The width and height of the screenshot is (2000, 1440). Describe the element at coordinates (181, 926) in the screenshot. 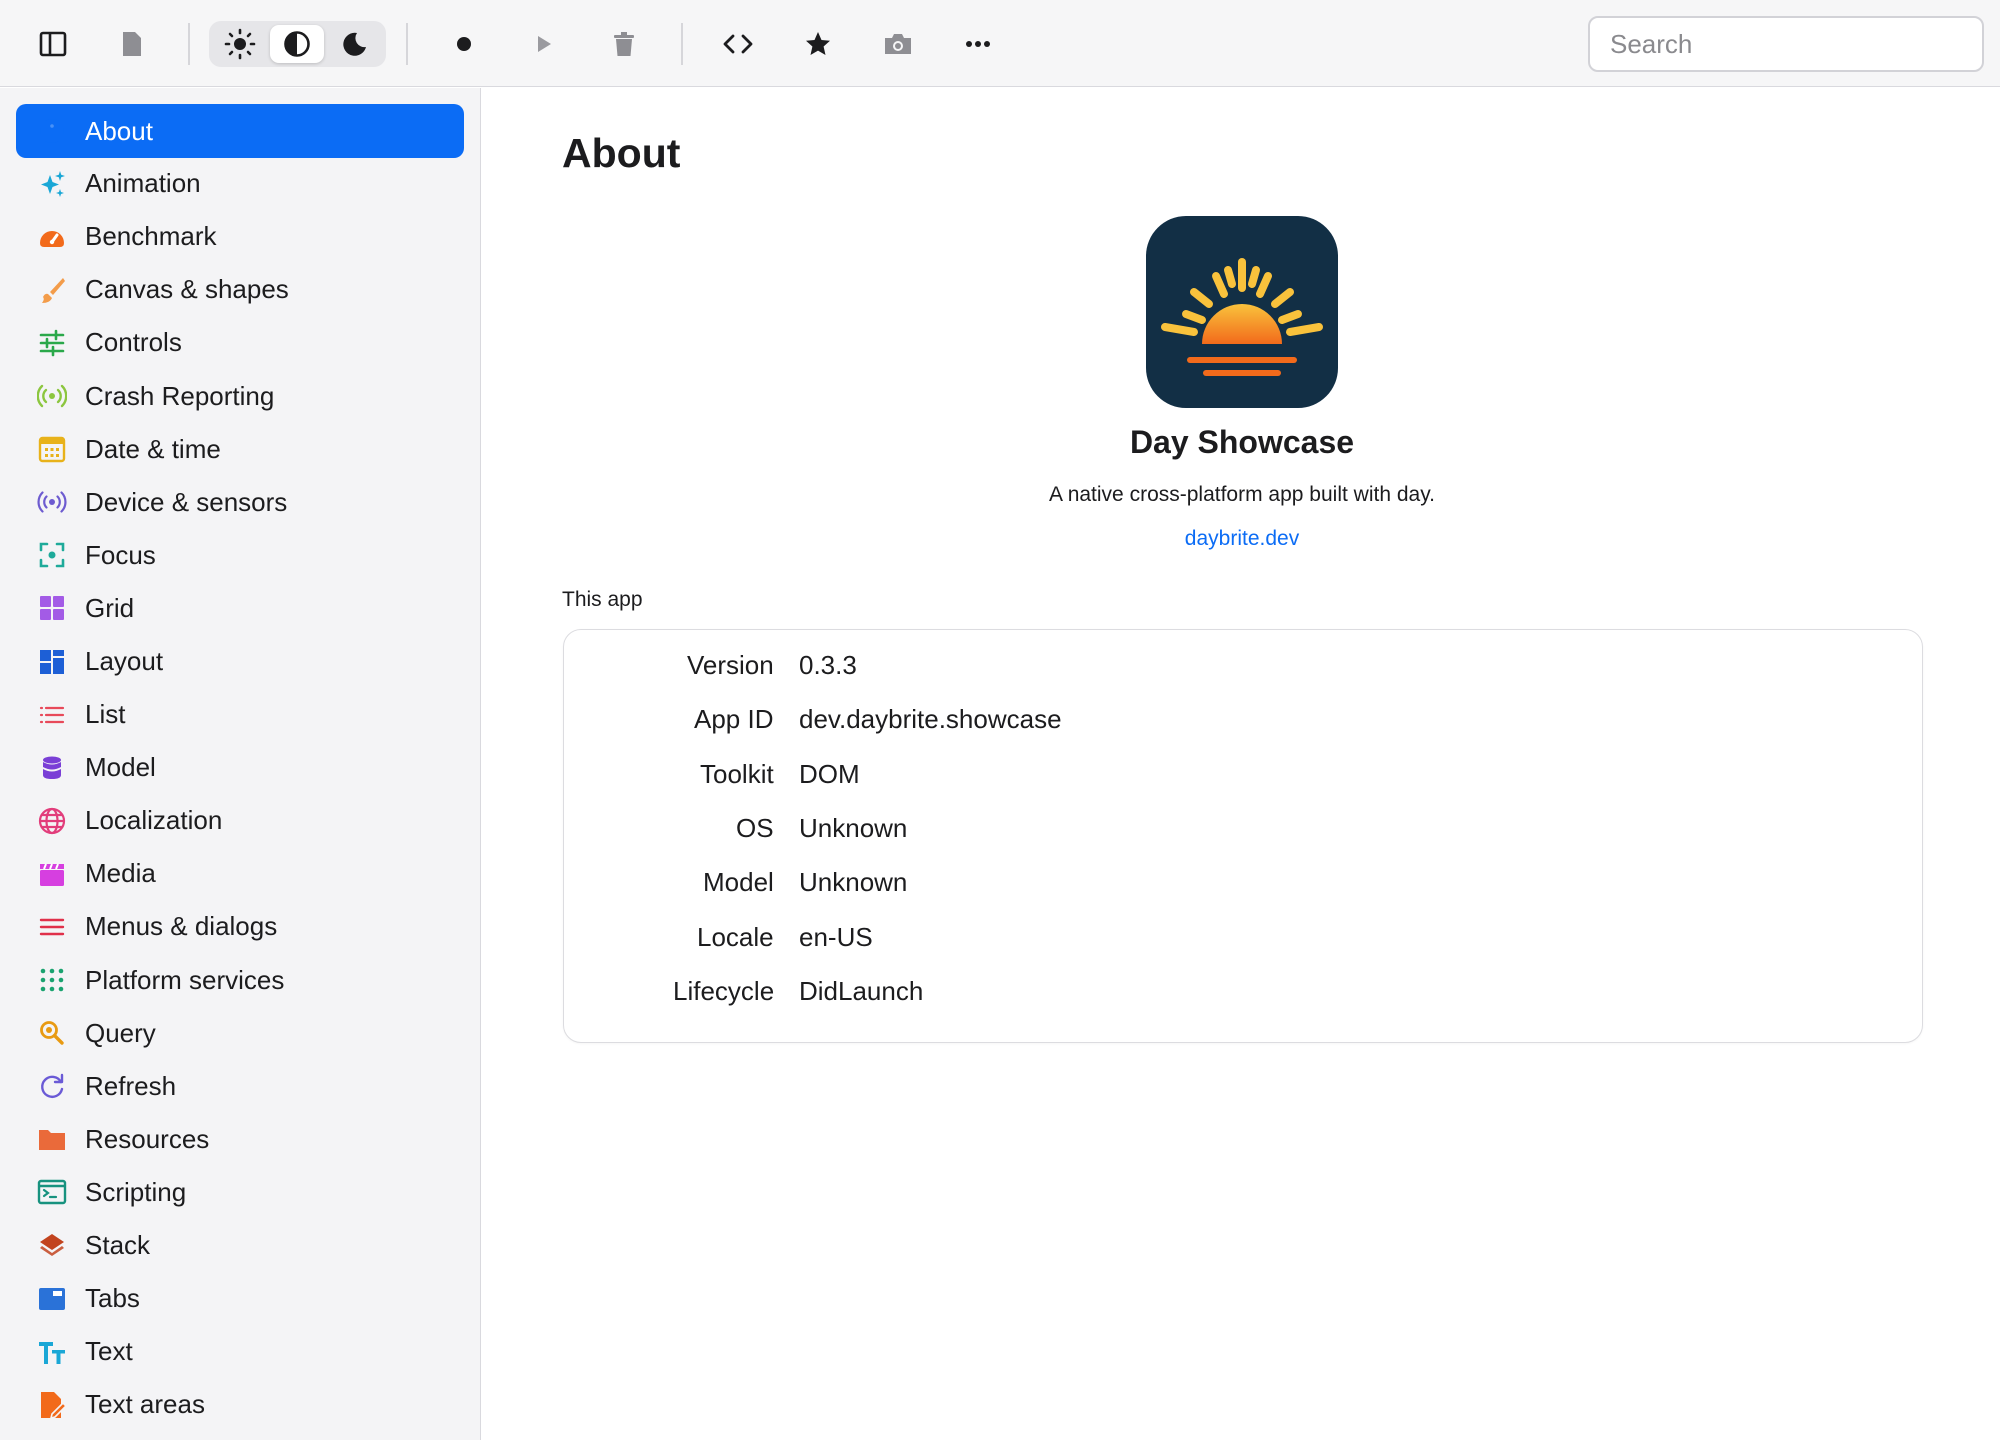

I see `sidebar-item-label: Menus & dialogs` at that location.